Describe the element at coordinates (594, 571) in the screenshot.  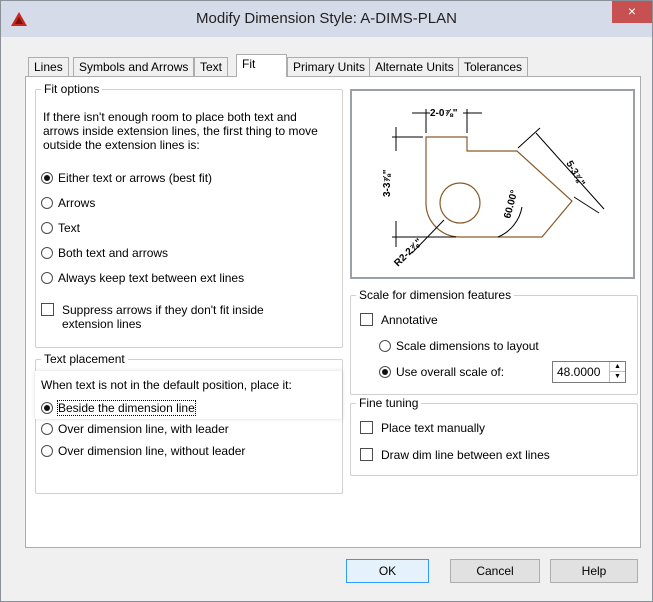
I see `help-button: Help` at that location.